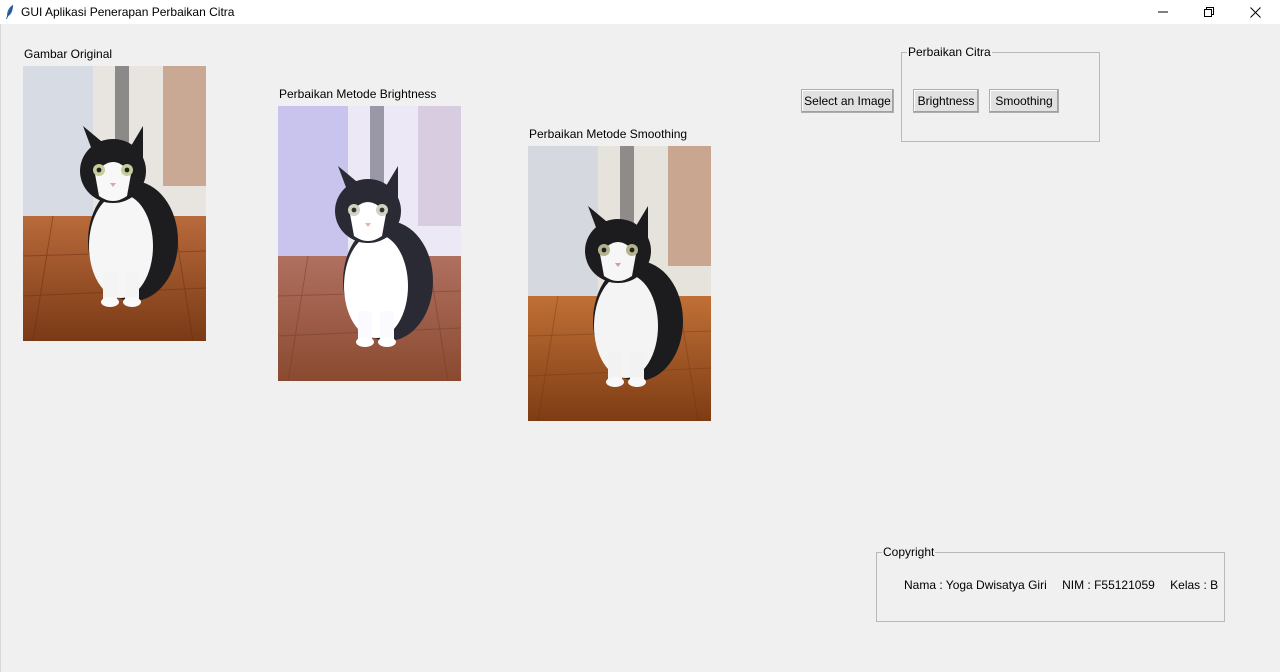 The image size is (1280, 672). Describe the element at coordinates (847, 101) in the screenshot. I see `select-image-button: Select an Image` at that location.